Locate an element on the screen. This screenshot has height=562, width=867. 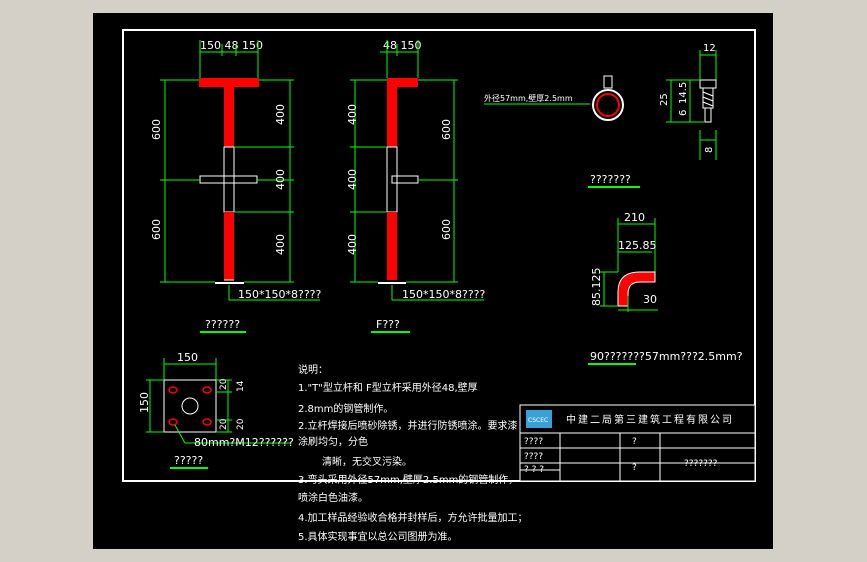
f-post-clamp is located at coordinates (405, 179).